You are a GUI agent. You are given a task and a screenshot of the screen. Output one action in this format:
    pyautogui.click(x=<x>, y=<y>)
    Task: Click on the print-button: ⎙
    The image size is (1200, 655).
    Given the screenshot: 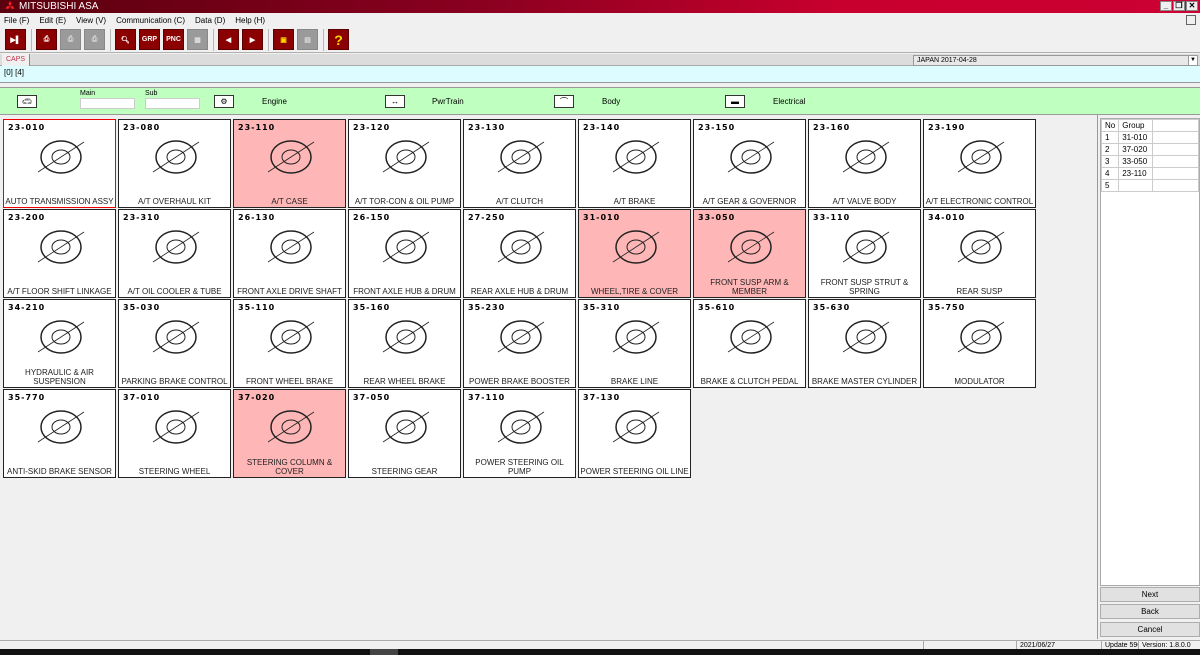 What is the action you would take?
    pyautogui.click(x=70, y=39)
    